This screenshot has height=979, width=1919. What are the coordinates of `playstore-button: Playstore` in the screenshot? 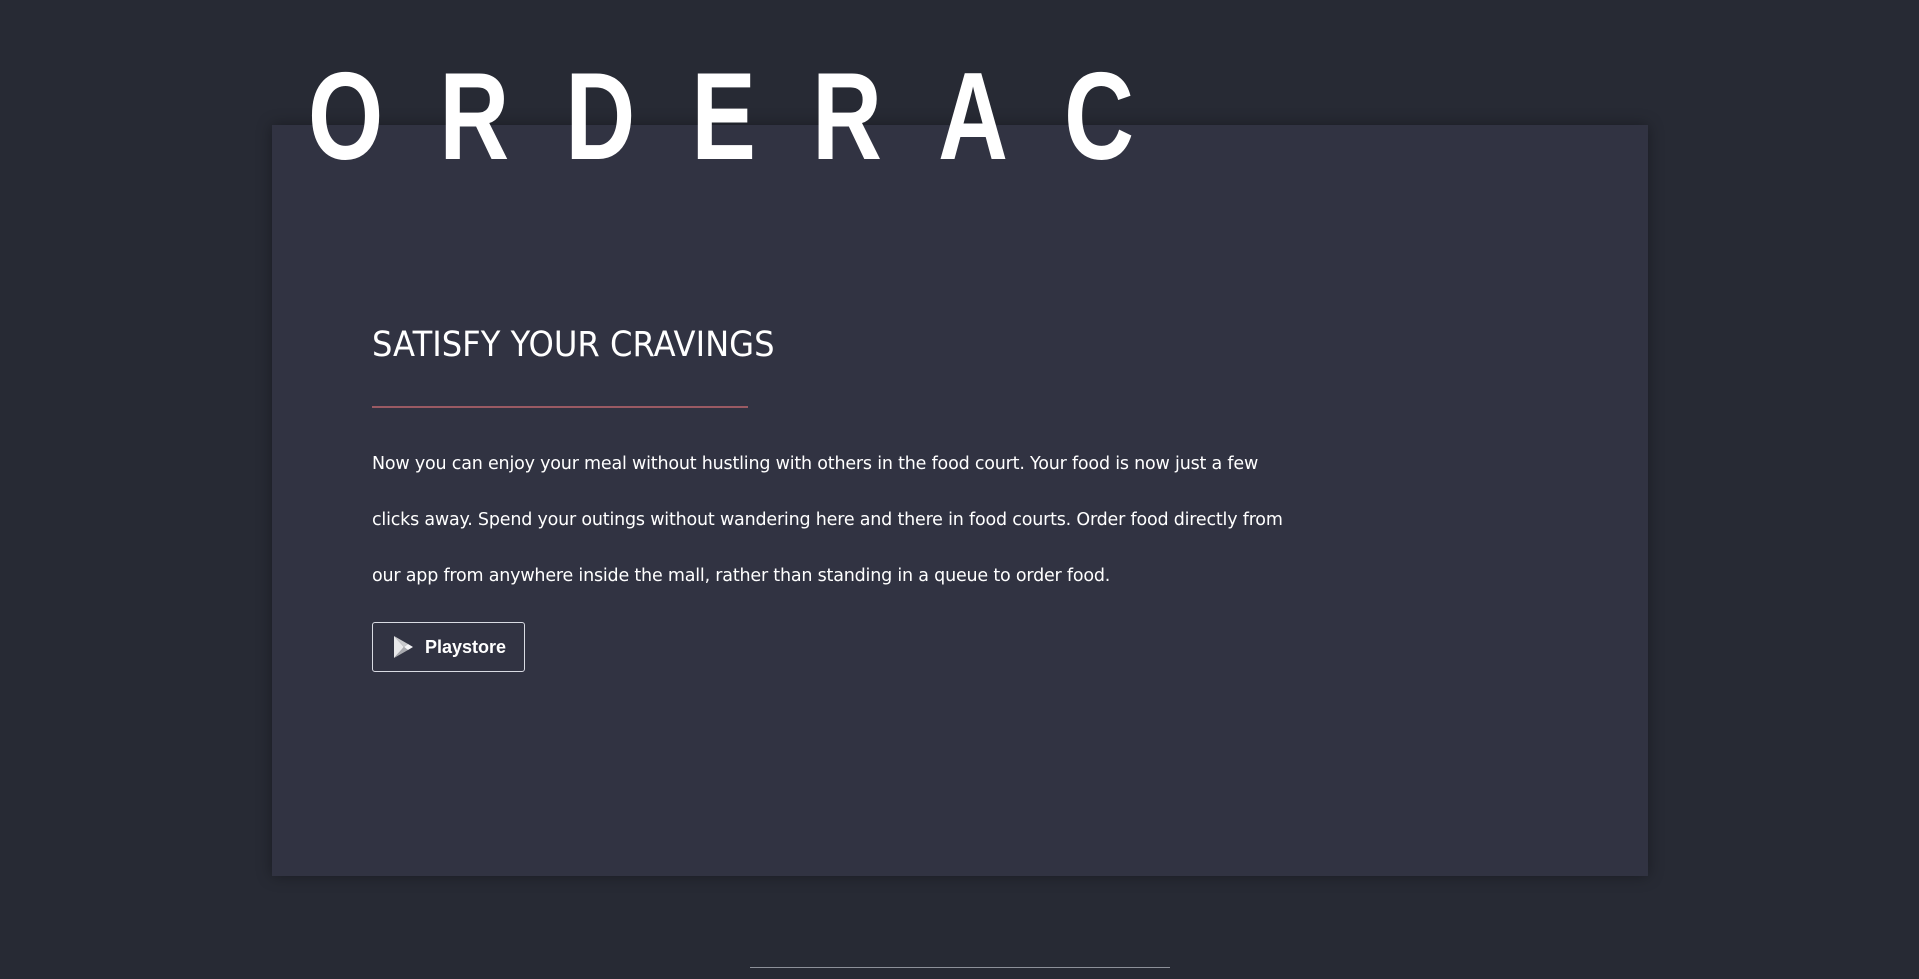 It's located at (449, 647).